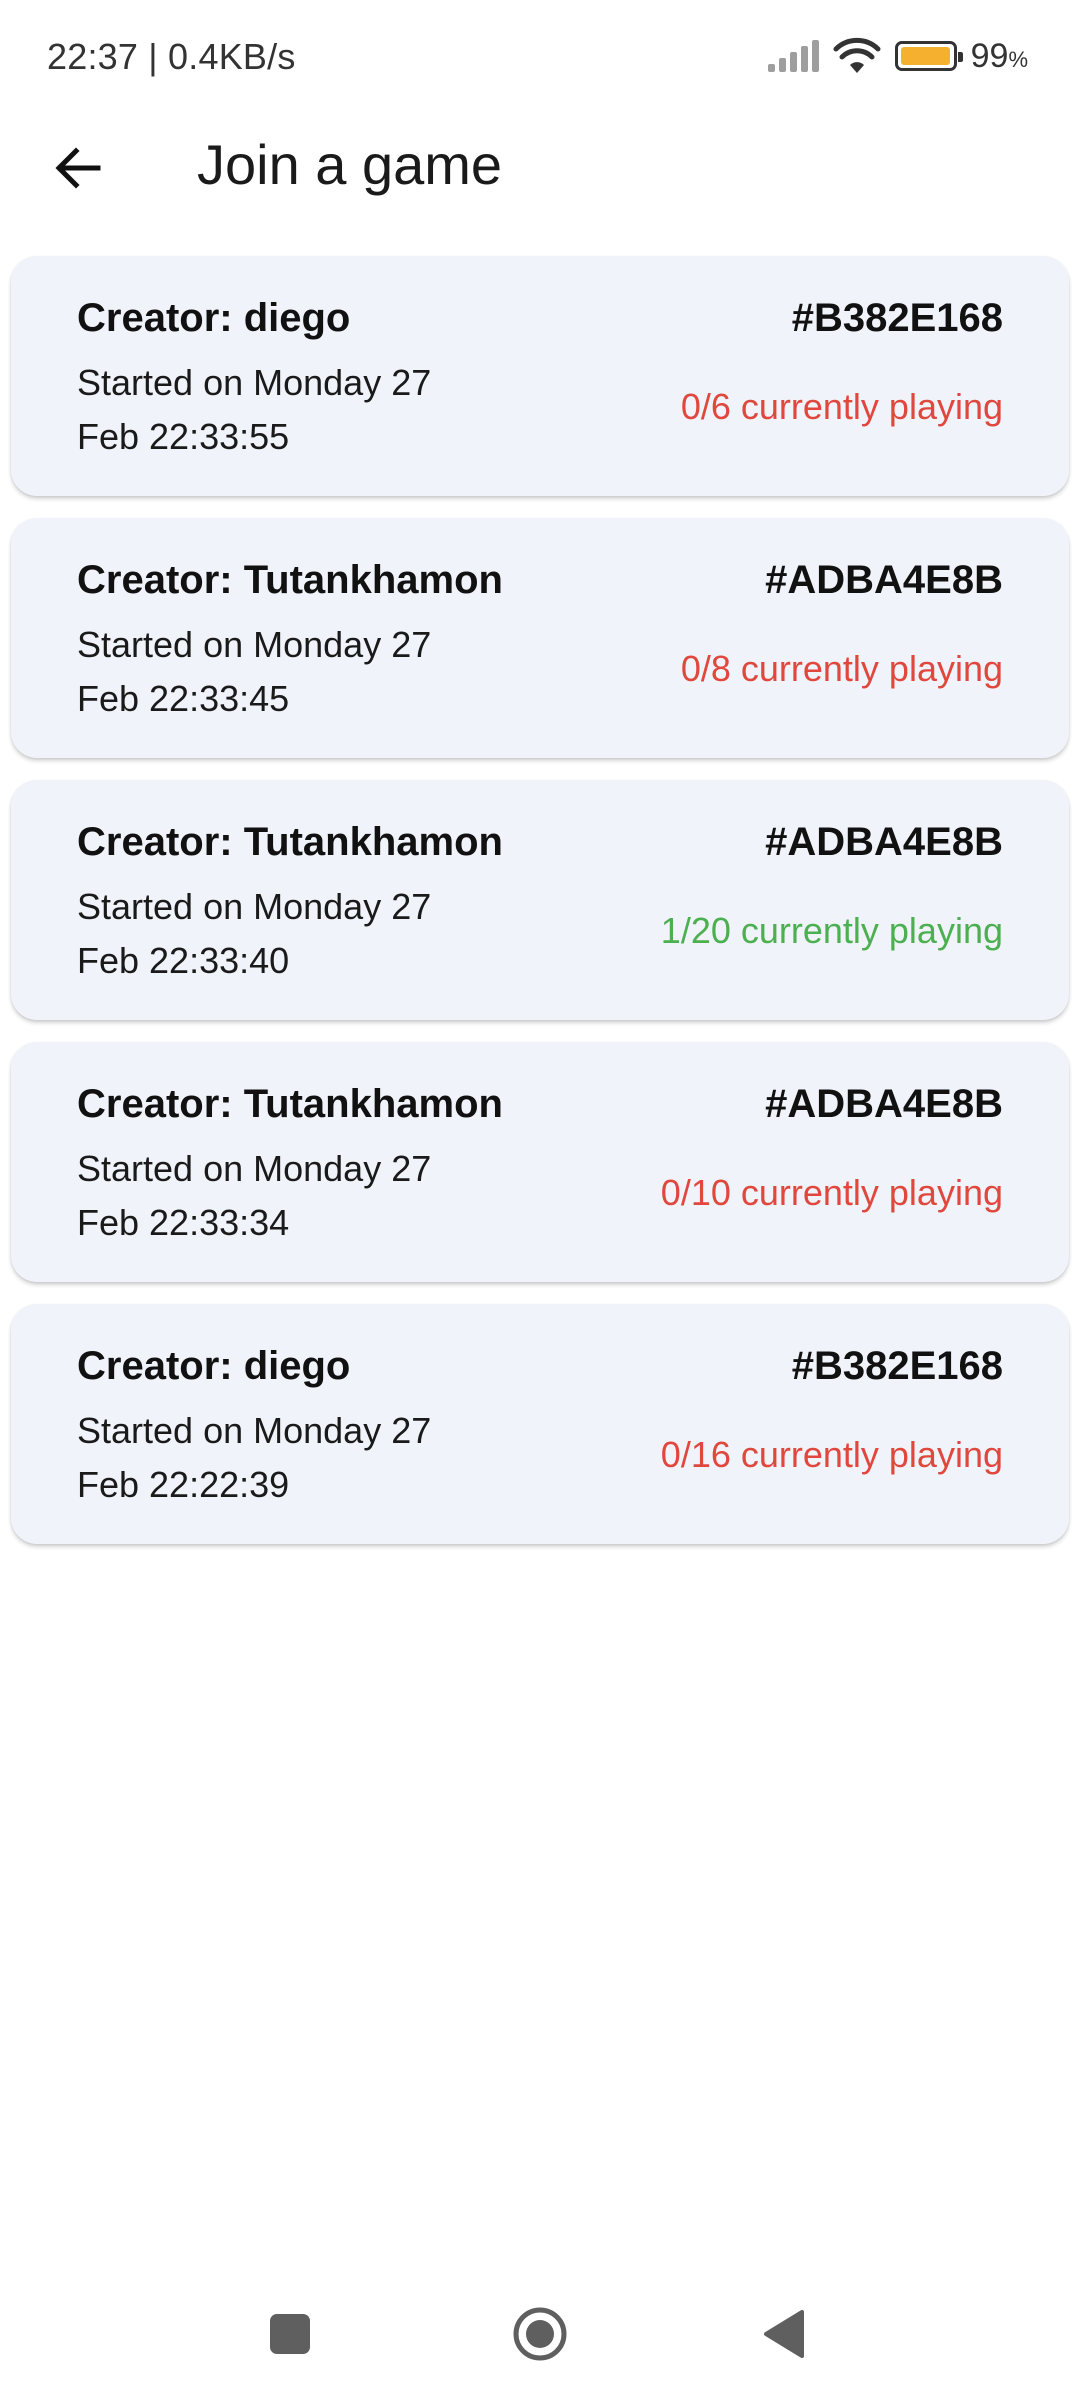  I want to click on status-time-speed: 22:37 | 0.4KB/s, so click(171, 56).